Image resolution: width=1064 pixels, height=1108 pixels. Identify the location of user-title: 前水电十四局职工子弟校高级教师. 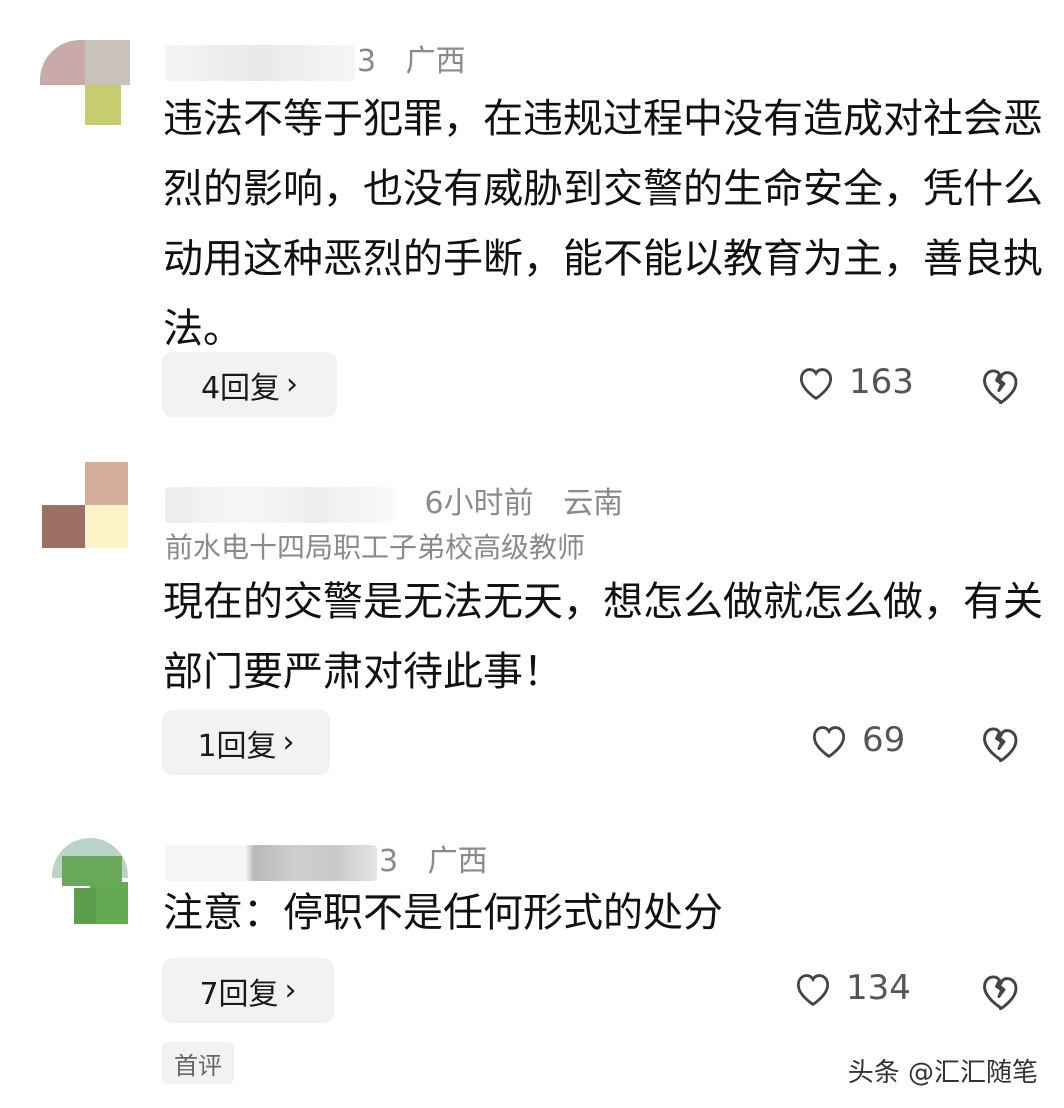
(375, 547).